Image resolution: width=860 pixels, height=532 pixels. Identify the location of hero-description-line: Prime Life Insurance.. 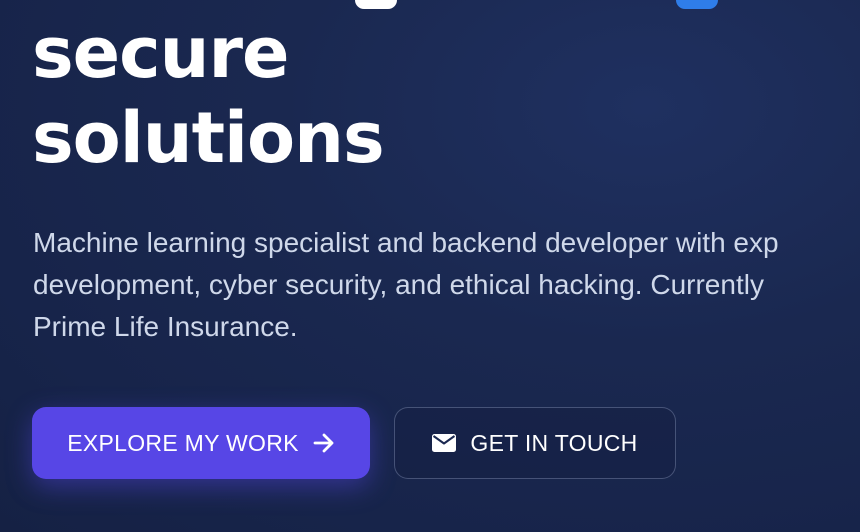
(165, 326).